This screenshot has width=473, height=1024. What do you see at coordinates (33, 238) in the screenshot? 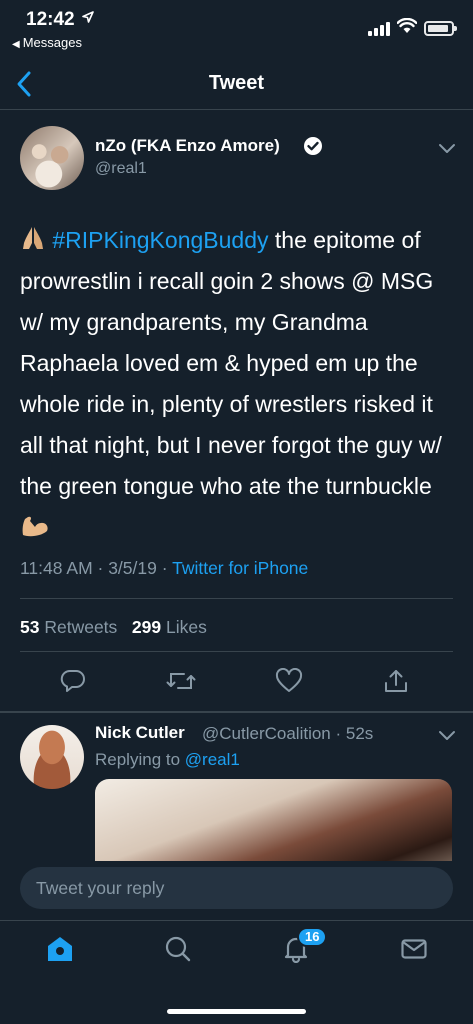
I see `folded-hands-emoji-icon` at bounding box center [33, 238].